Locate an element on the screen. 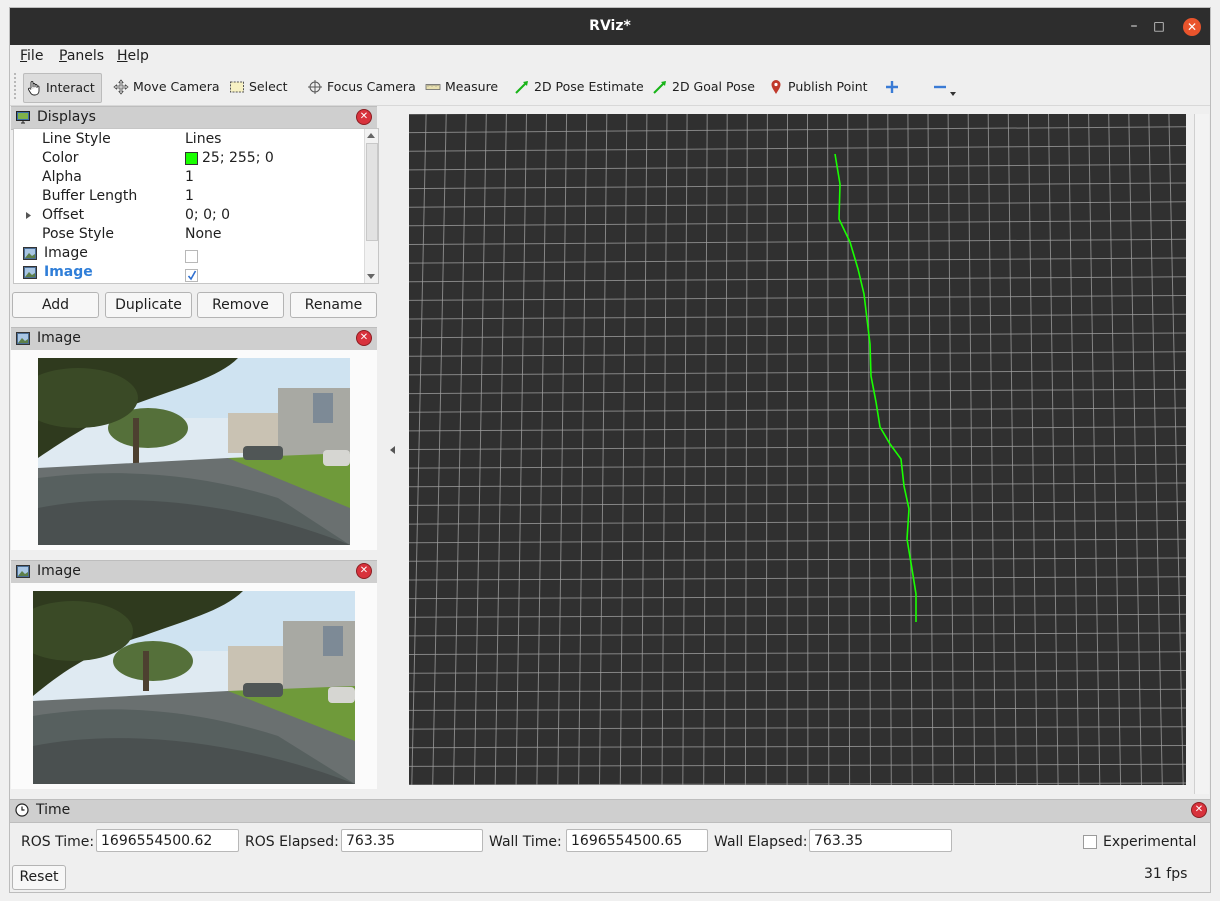  property-row: Color 25; 255; 0 is located at coordinates (189, 158).